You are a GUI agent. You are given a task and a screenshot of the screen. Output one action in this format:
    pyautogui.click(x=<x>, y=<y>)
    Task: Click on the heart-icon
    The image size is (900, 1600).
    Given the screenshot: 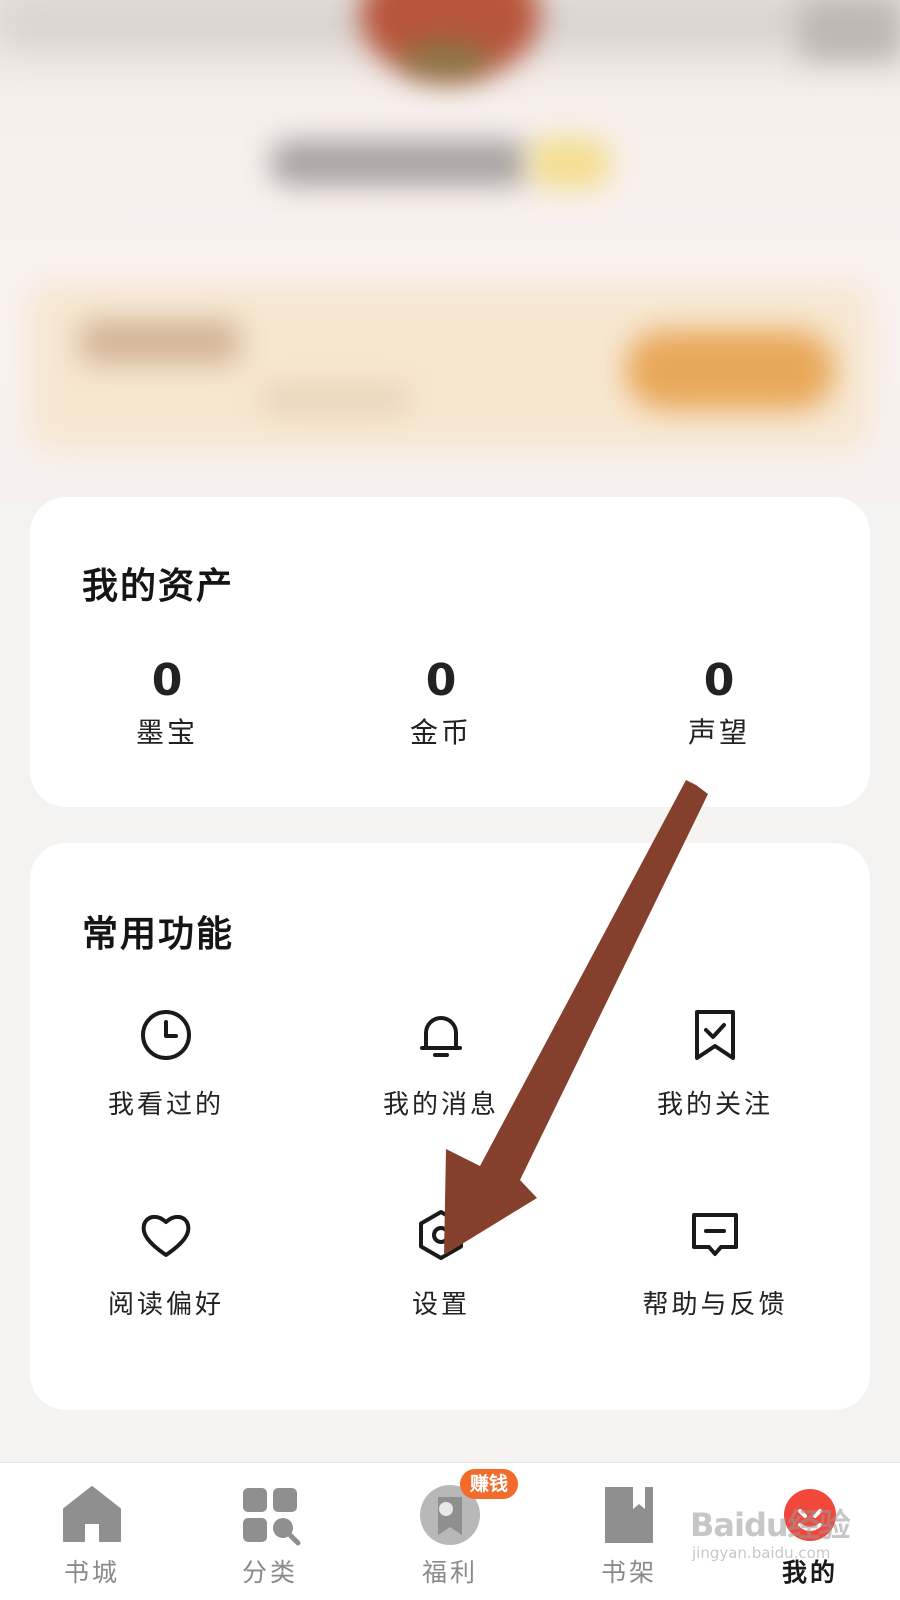 What is the action you would take?
    pyautogui.click(x=166, y=1235)
    